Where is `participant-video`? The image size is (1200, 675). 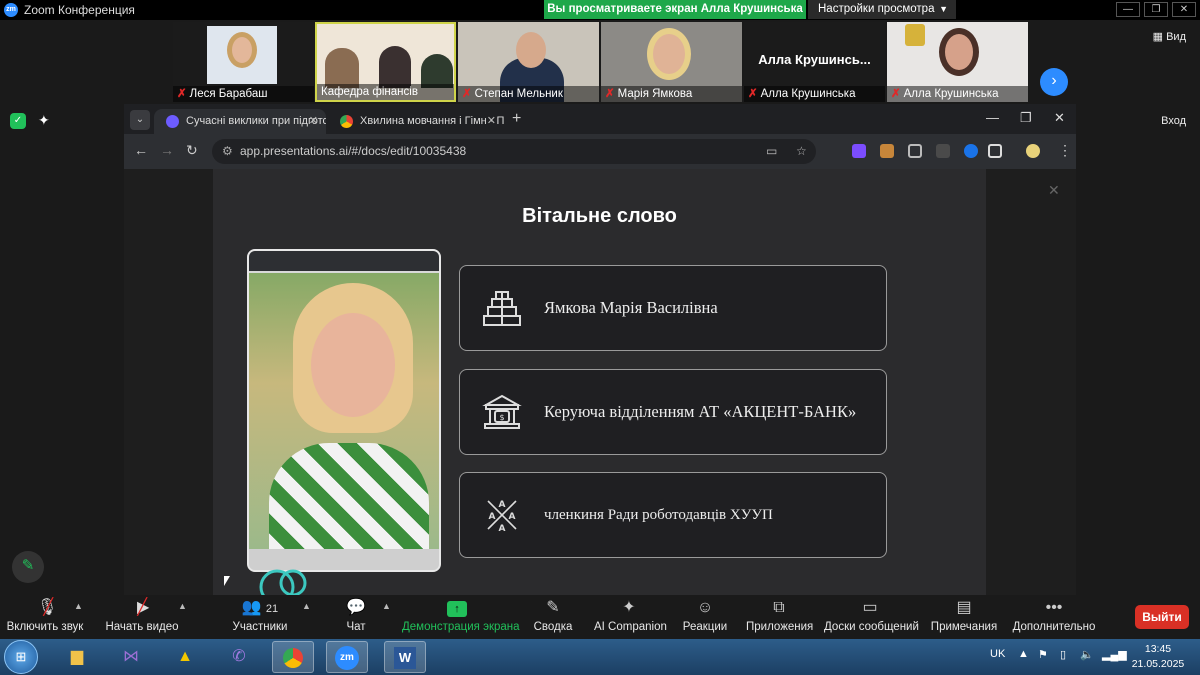 participant-video is located at coordinates (242, 55).